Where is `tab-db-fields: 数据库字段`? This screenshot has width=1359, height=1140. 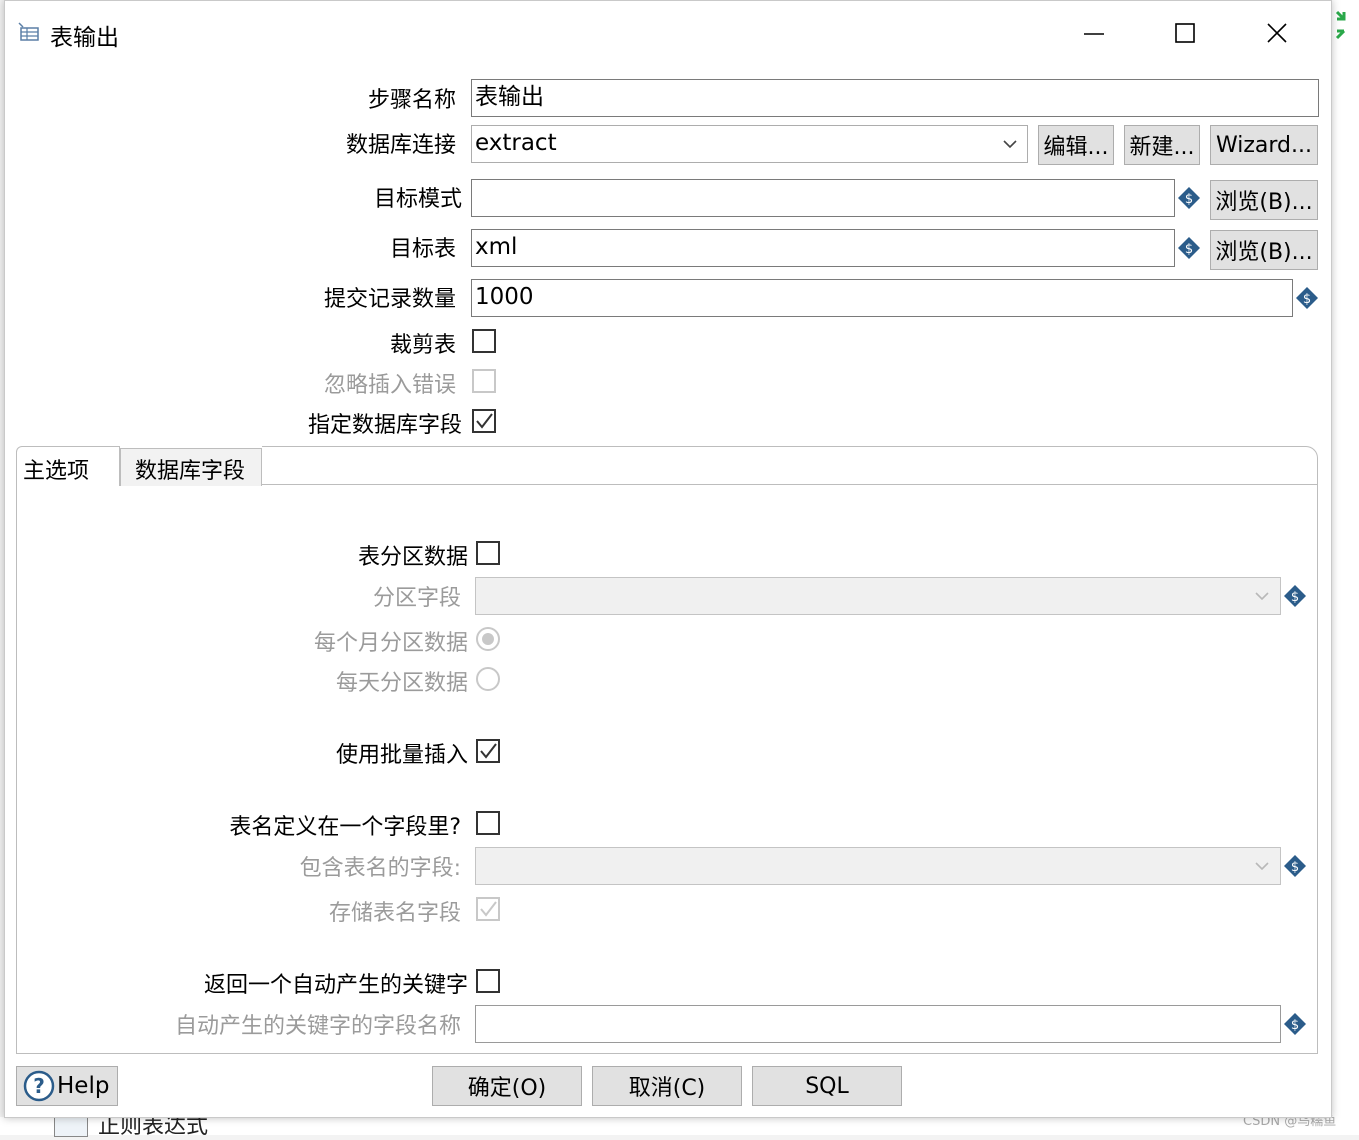 tab-db-fields: 数据库字段 is located at coordinates (191, 467).